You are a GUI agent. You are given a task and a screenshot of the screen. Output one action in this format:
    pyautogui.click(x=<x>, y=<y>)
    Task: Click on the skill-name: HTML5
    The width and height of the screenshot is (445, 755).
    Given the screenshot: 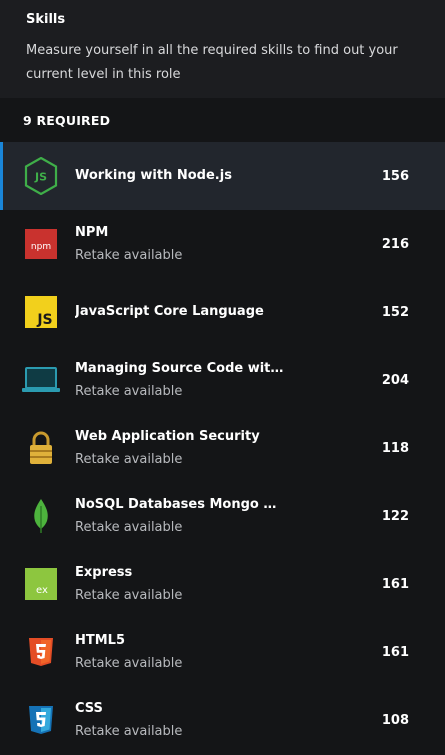 What is the action you would take?
    pyautogui.click(x=100, y=640)
    